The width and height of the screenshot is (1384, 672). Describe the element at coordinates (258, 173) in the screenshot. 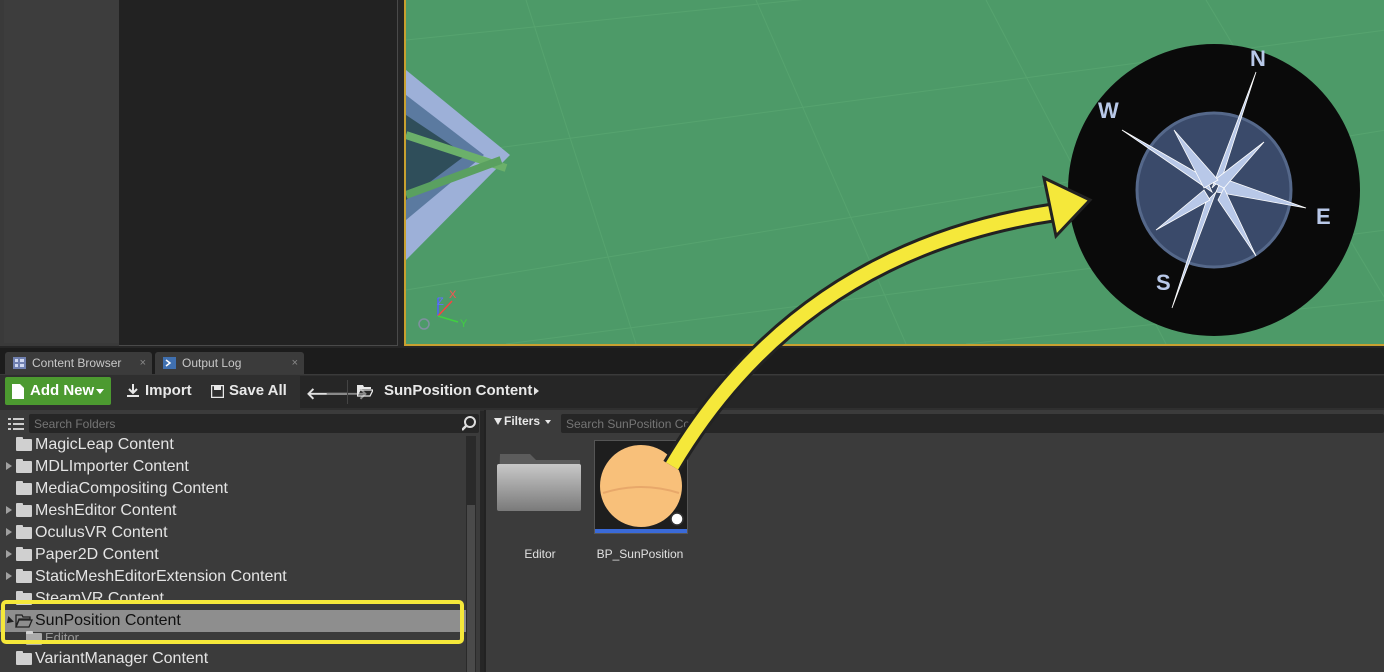

I see `details-panel` at that location.